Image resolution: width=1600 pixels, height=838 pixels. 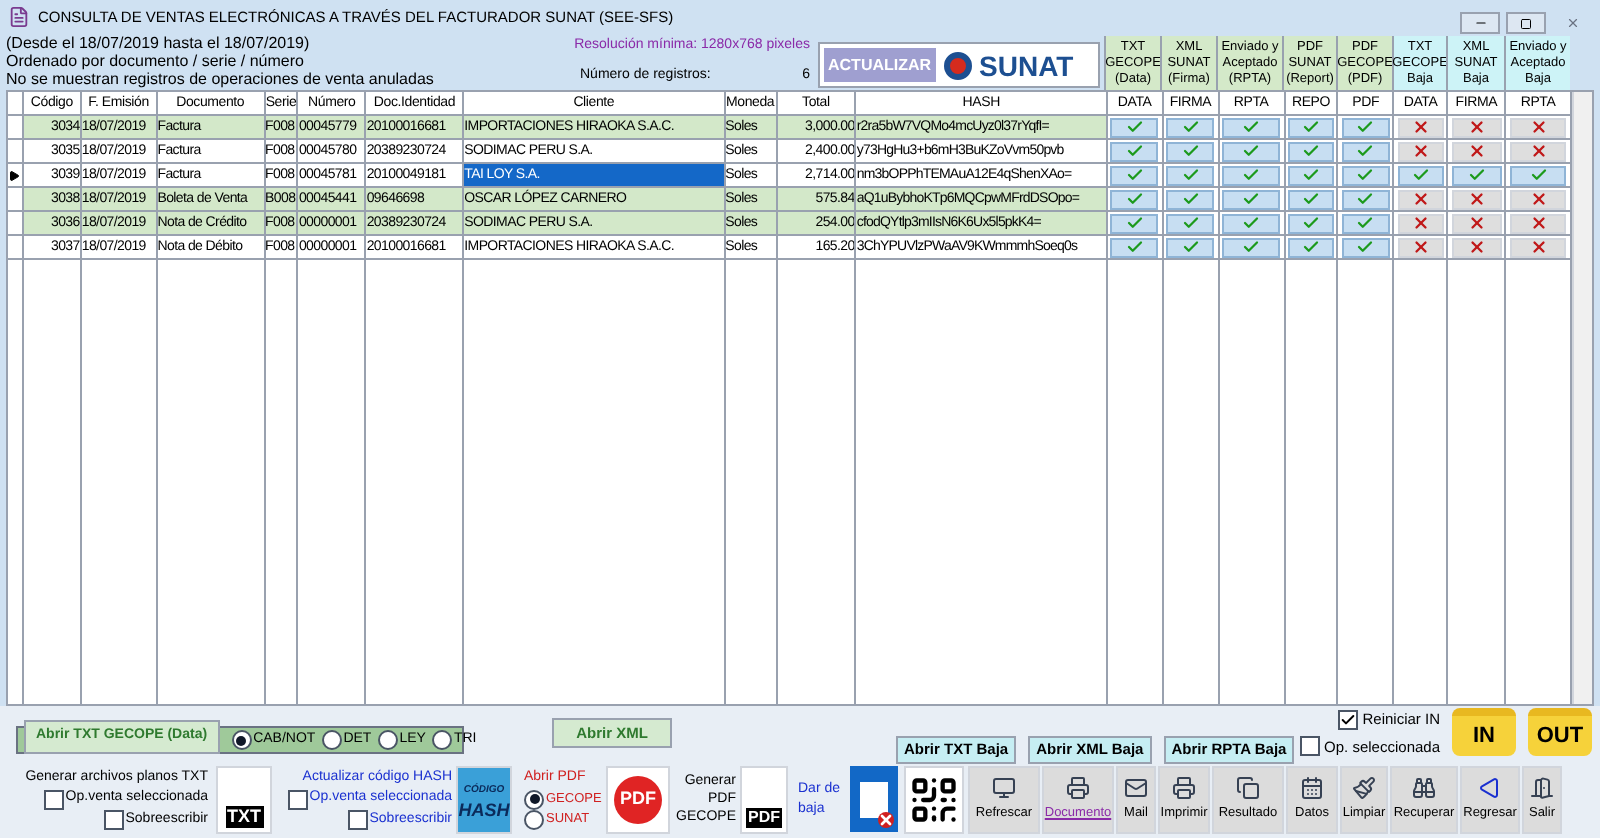 What do you see at coordinates (159, 43) in the screenshot?
I see `header-note: (Desde el 18/07/2019 hasta el 18/07/2019)` at bounding box center [159, 43].